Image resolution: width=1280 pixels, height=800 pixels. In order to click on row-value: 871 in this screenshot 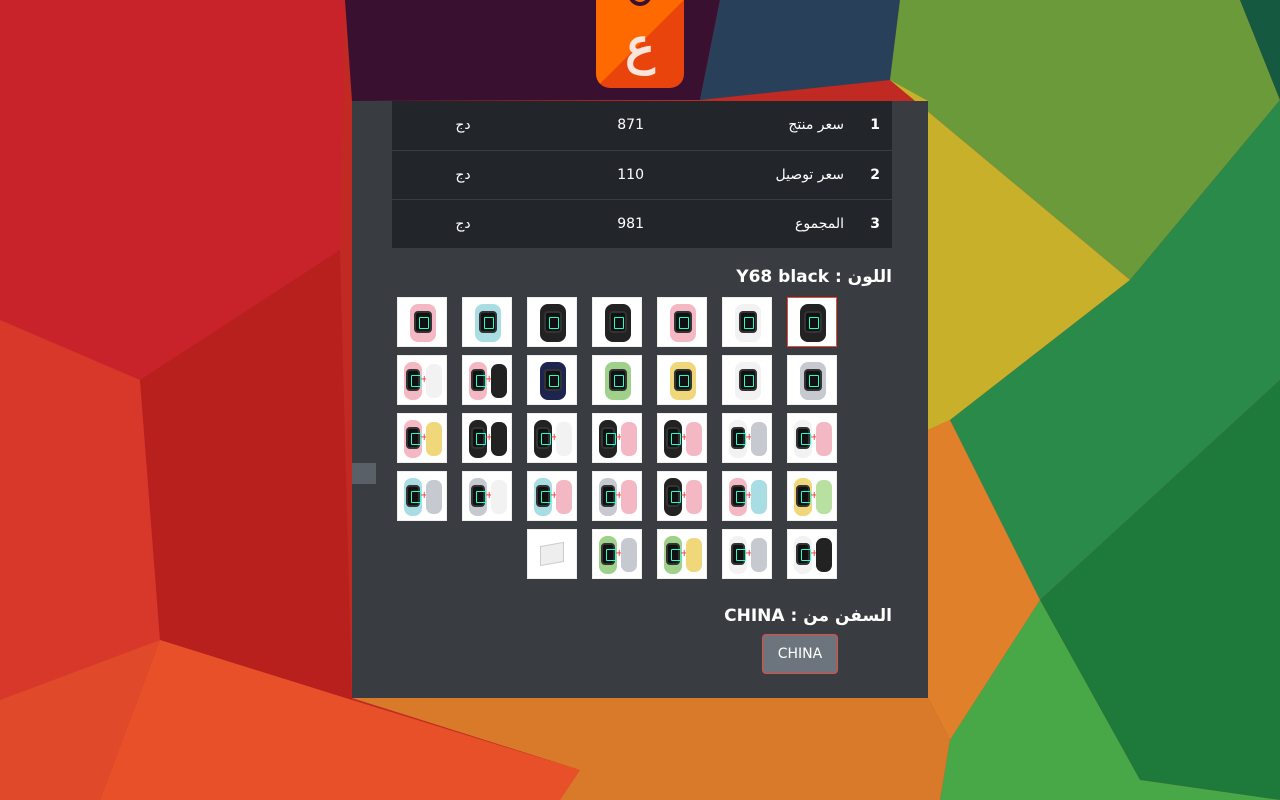, I will do `click(630, 125)`.